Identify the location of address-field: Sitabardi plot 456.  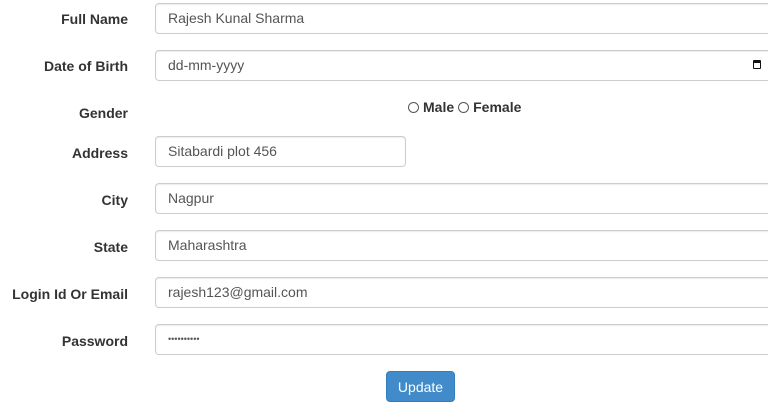
(280, 151).